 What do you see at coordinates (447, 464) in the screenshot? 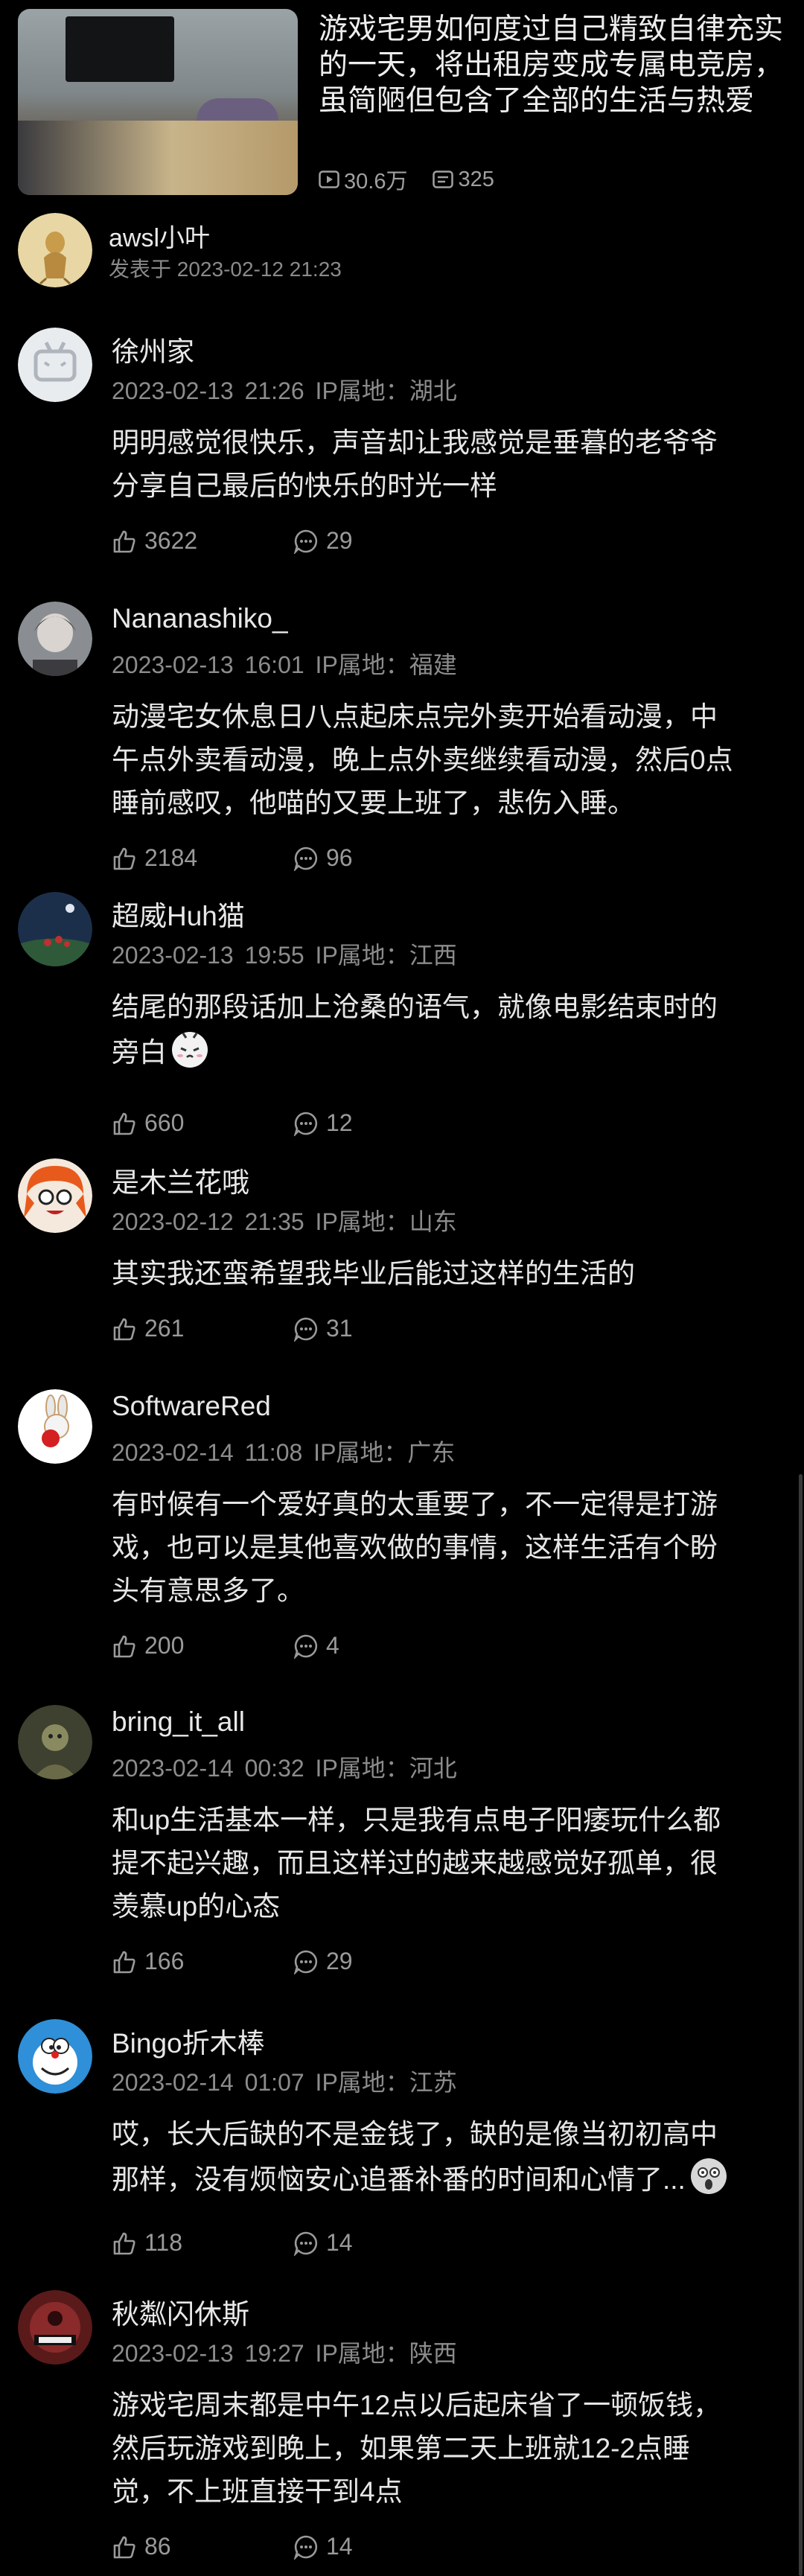
I see `comment-text: 明明感觉很快乐，声音却让我感觉是垂暮的老爷爷 分享自己最后的快乐的时光一样` at bounding box center [447, 464].